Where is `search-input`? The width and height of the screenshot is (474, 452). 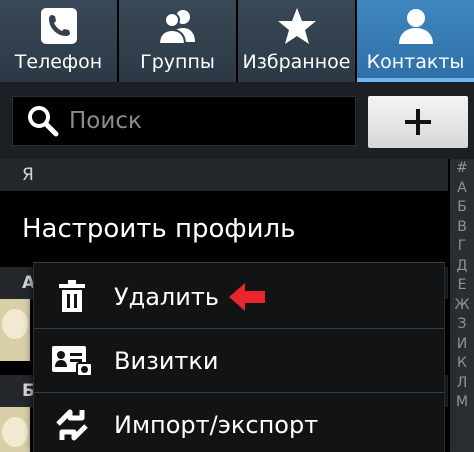
search-input is located at coordinates (204, 121).